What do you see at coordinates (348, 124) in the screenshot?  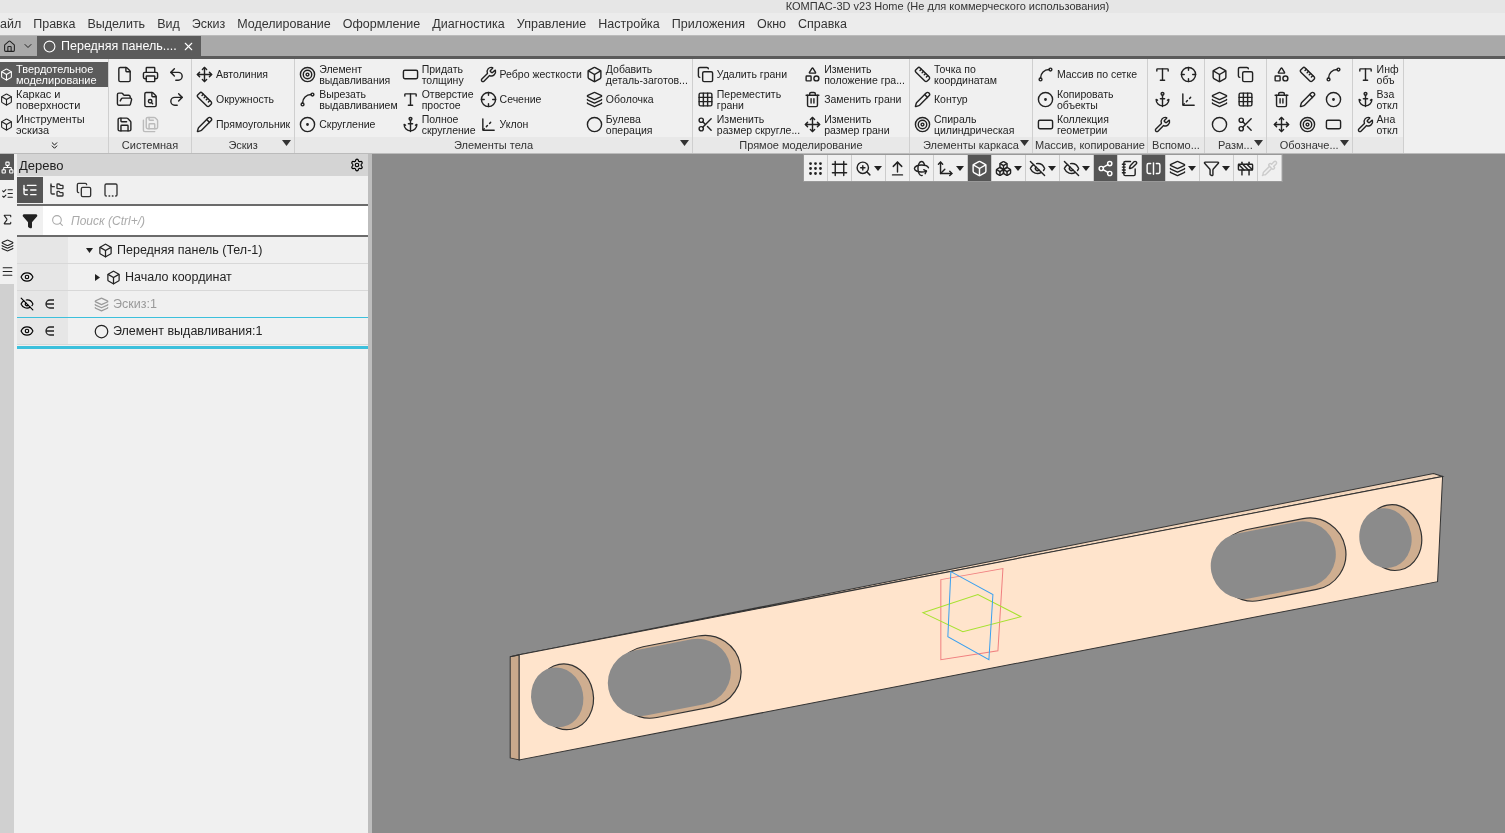 I see `ribbon-command-button: Скругление` at bounding box center [348, 124].